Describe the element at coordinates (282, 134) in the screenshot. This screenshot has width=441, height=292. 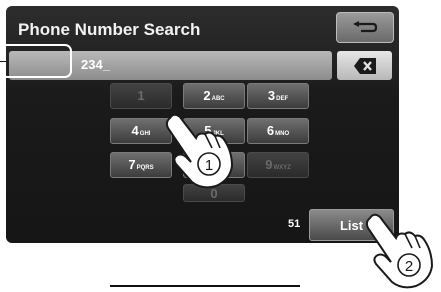
I see `key-letters: MNO` at that location.